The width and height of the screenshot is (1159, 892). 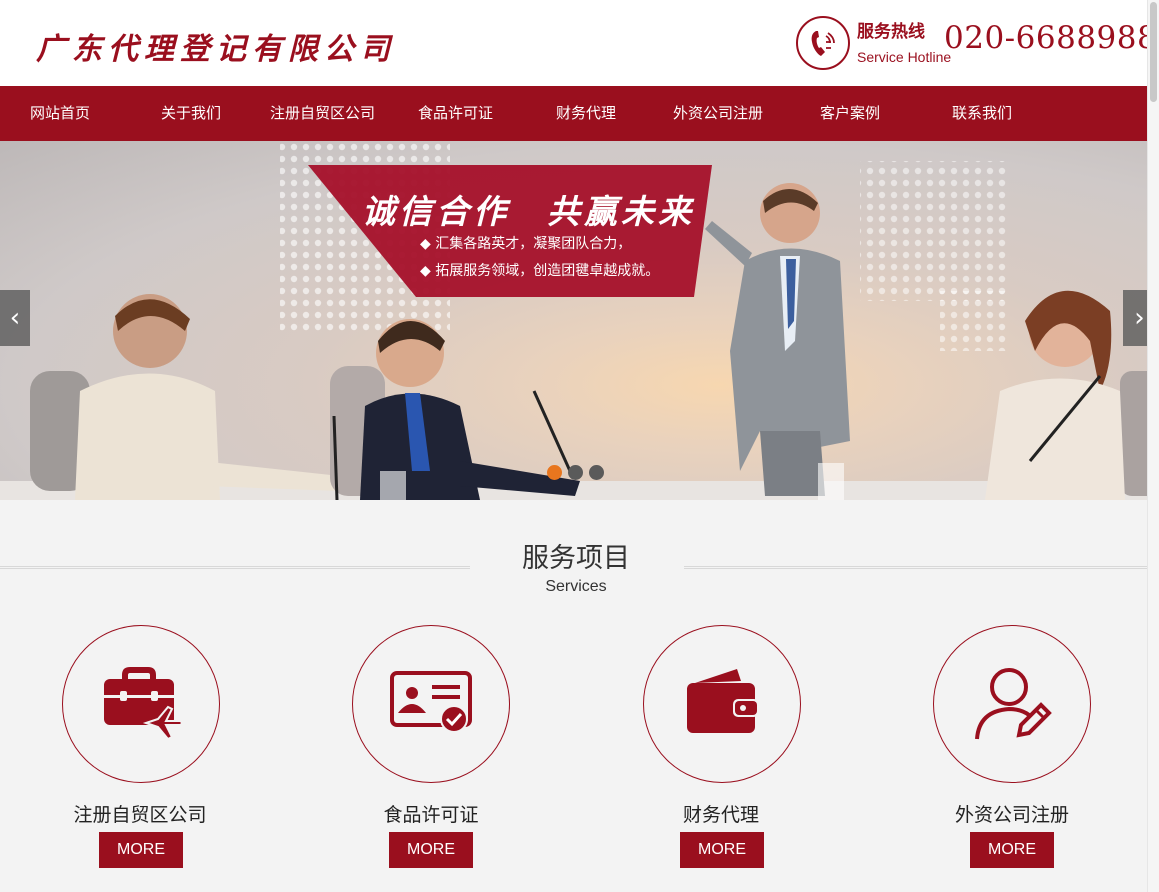 What do you see at coordinates (322, 113) in the screenshot?
I see `nav-item-ftz-company: 注册自贸区公司` at bounding box center [322, 113].